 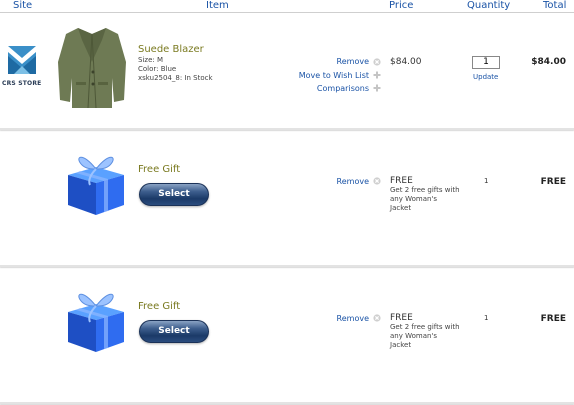 I want to click on header-quantity: Quantity, so click(x=489, y=5).